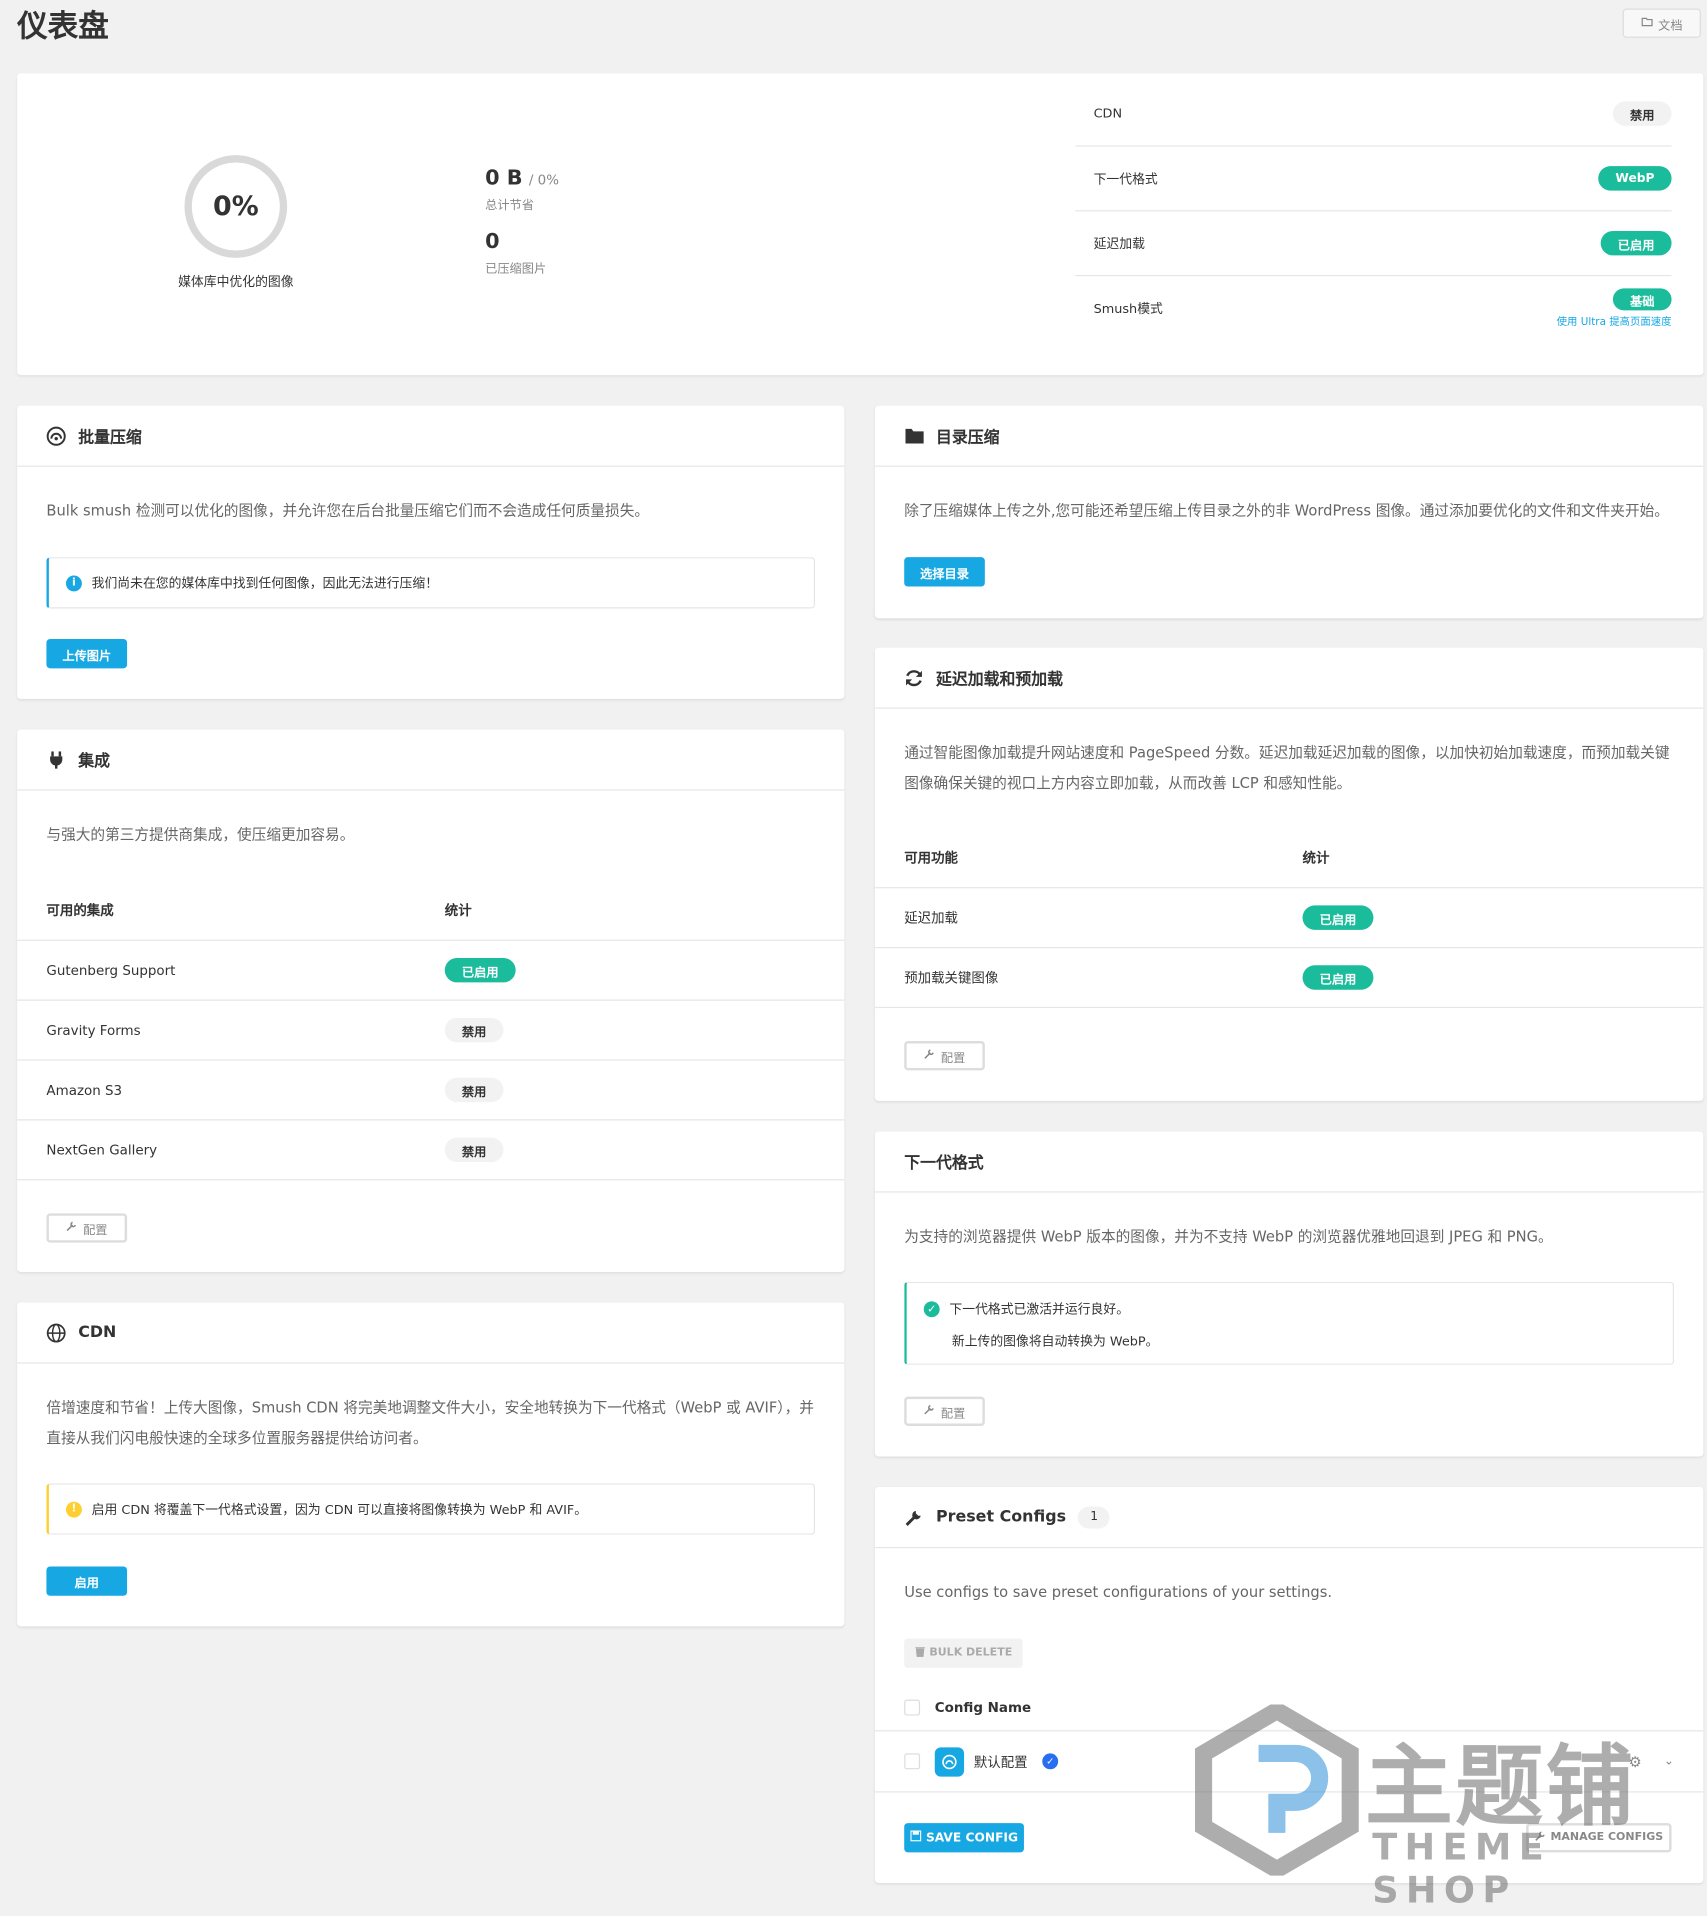 The image size is (1707, 1916). What do you see at coordinates (504, 178) in the screenshot?
I see `savings-value: 0 B` at bounding box center [504, 178].